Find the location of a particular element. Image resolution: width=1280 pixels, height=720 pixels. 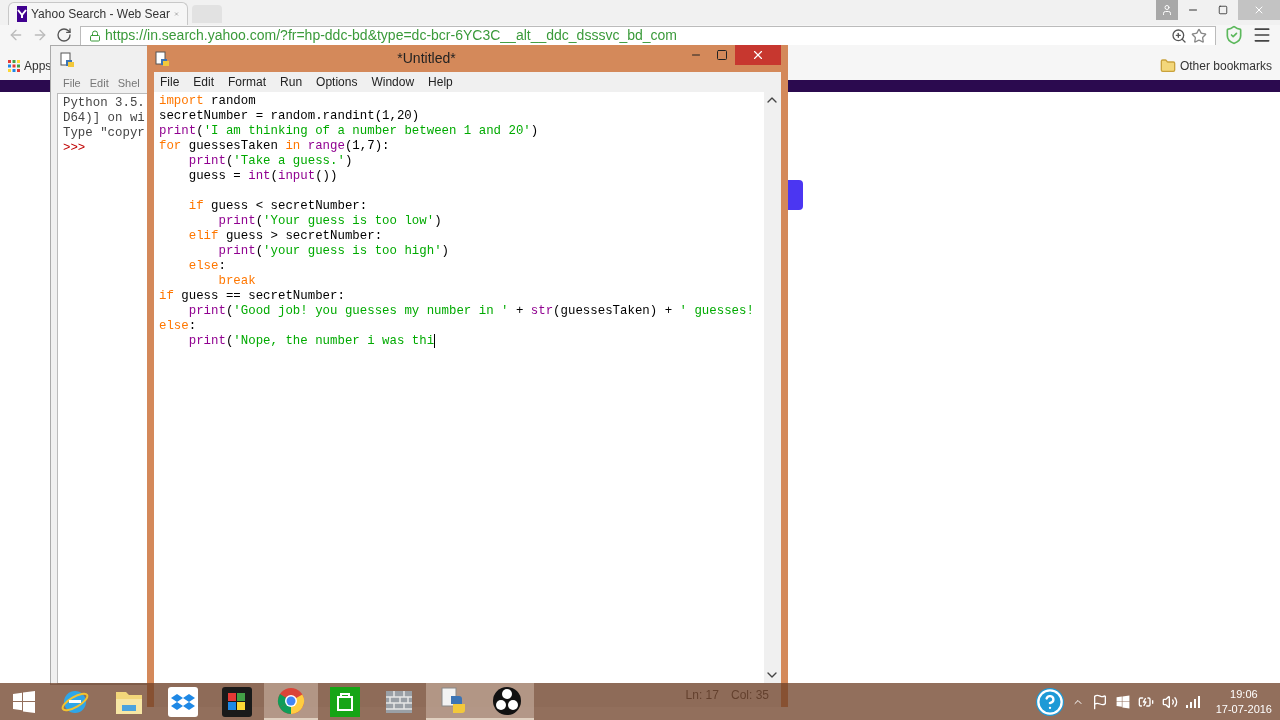

code-line: print('Nope, the number i was thi is located at coordinates (312, 341).